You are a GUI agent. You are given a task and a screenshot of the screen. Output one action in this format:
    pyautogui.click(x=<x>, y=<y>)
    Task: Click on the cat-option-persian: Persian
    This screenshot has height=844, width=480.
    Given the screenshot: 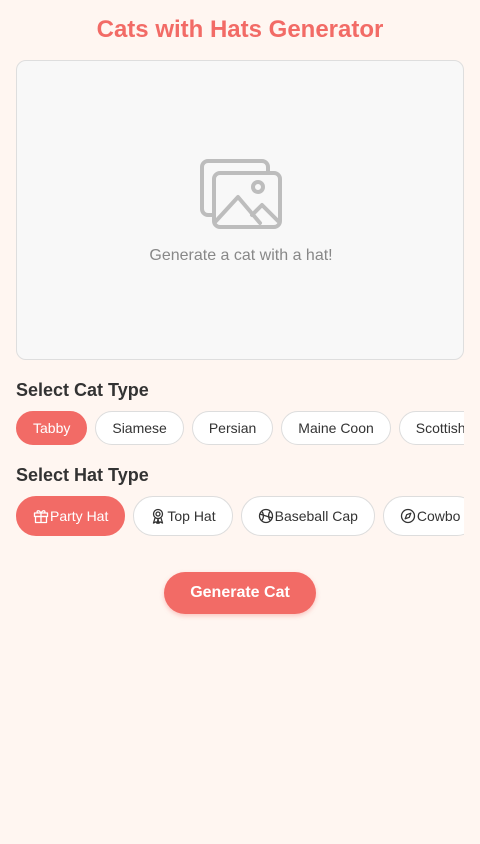 What is the action you would take?
    pyautogui.click(x=232, y=428)
    